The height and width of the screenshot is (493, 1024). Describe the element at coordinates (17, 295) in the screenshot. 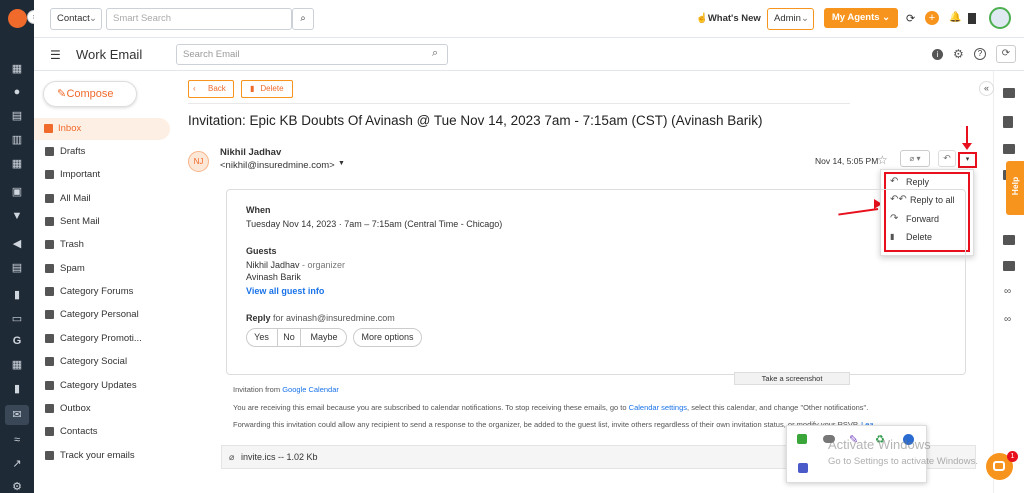

I see `chart-icon: ▮` at that location.